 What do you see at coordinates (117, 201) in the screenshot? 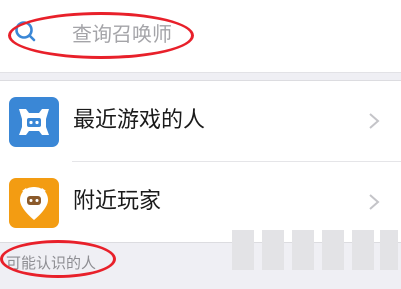
I see `list-item-label: 附近玩家` at bounding box center [117, 201].